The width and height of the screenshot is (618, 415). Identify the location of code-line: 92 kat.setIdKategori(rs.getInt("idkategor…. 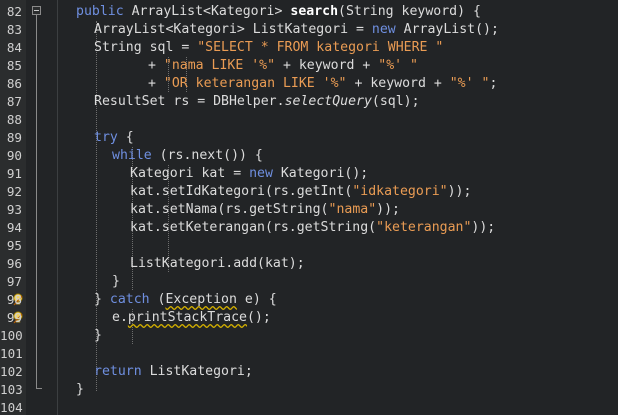
(309, 192).